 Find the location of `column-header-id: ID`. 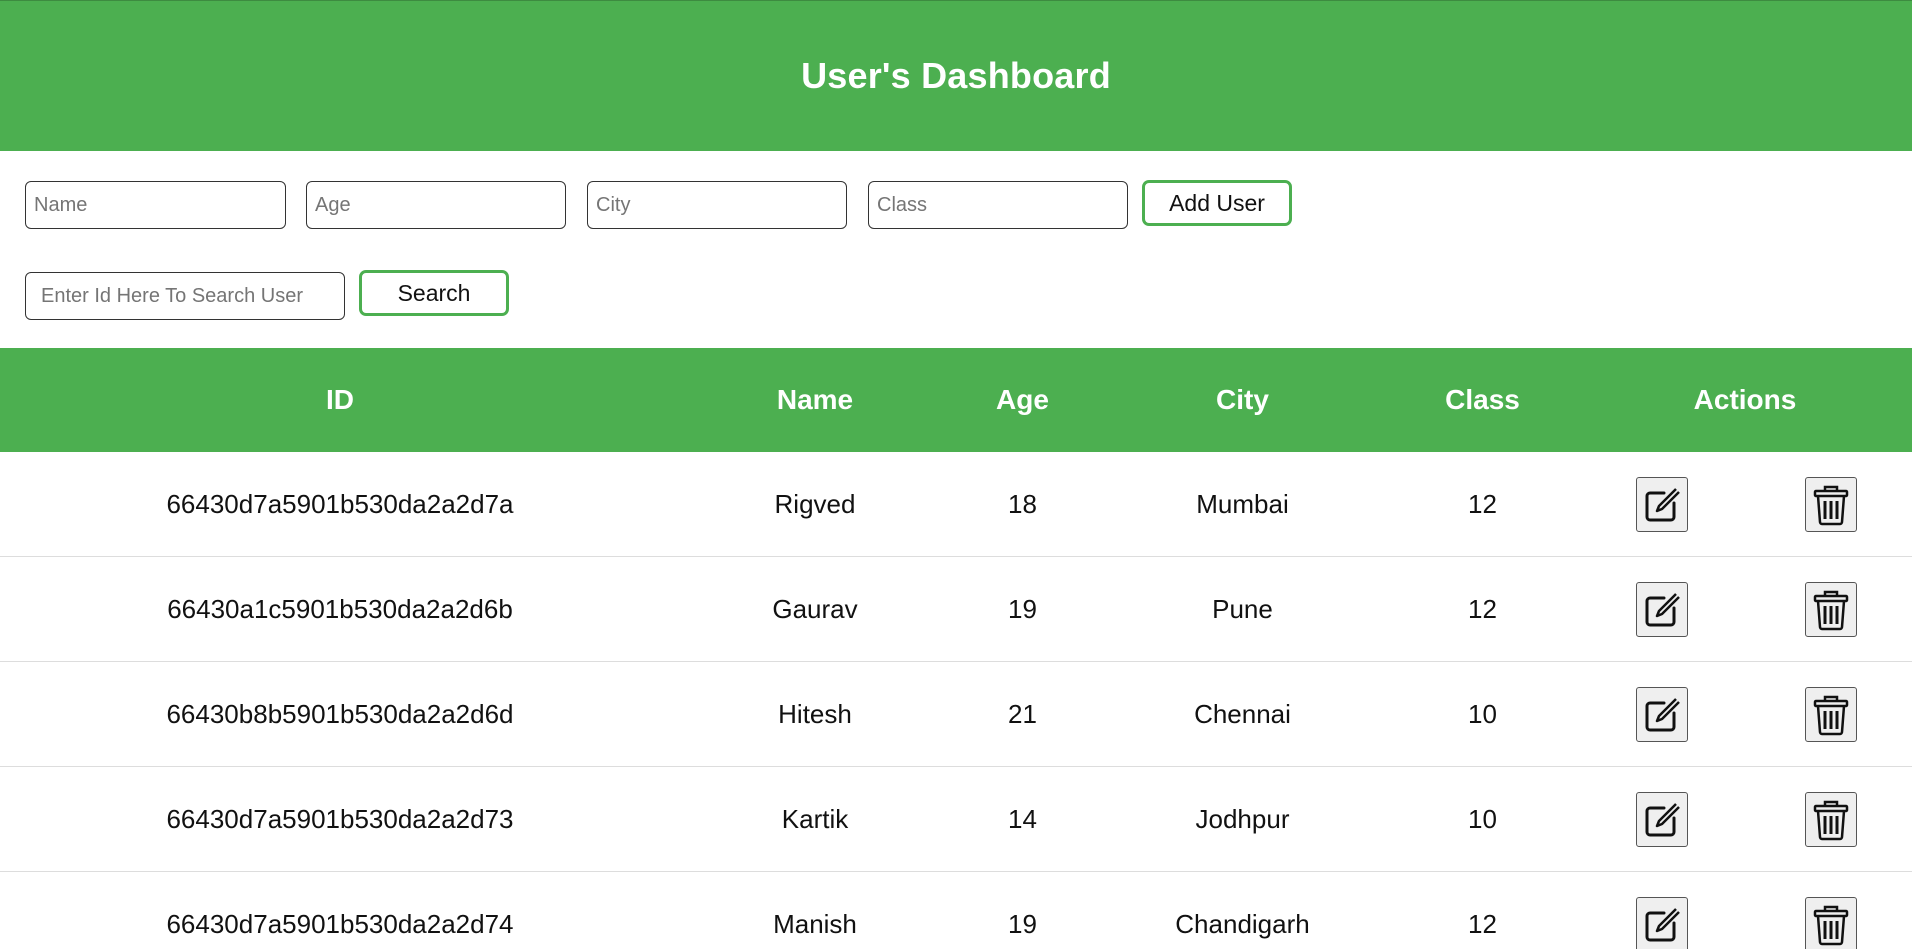

column-header-id: ID is located at coordinates (340, 399).